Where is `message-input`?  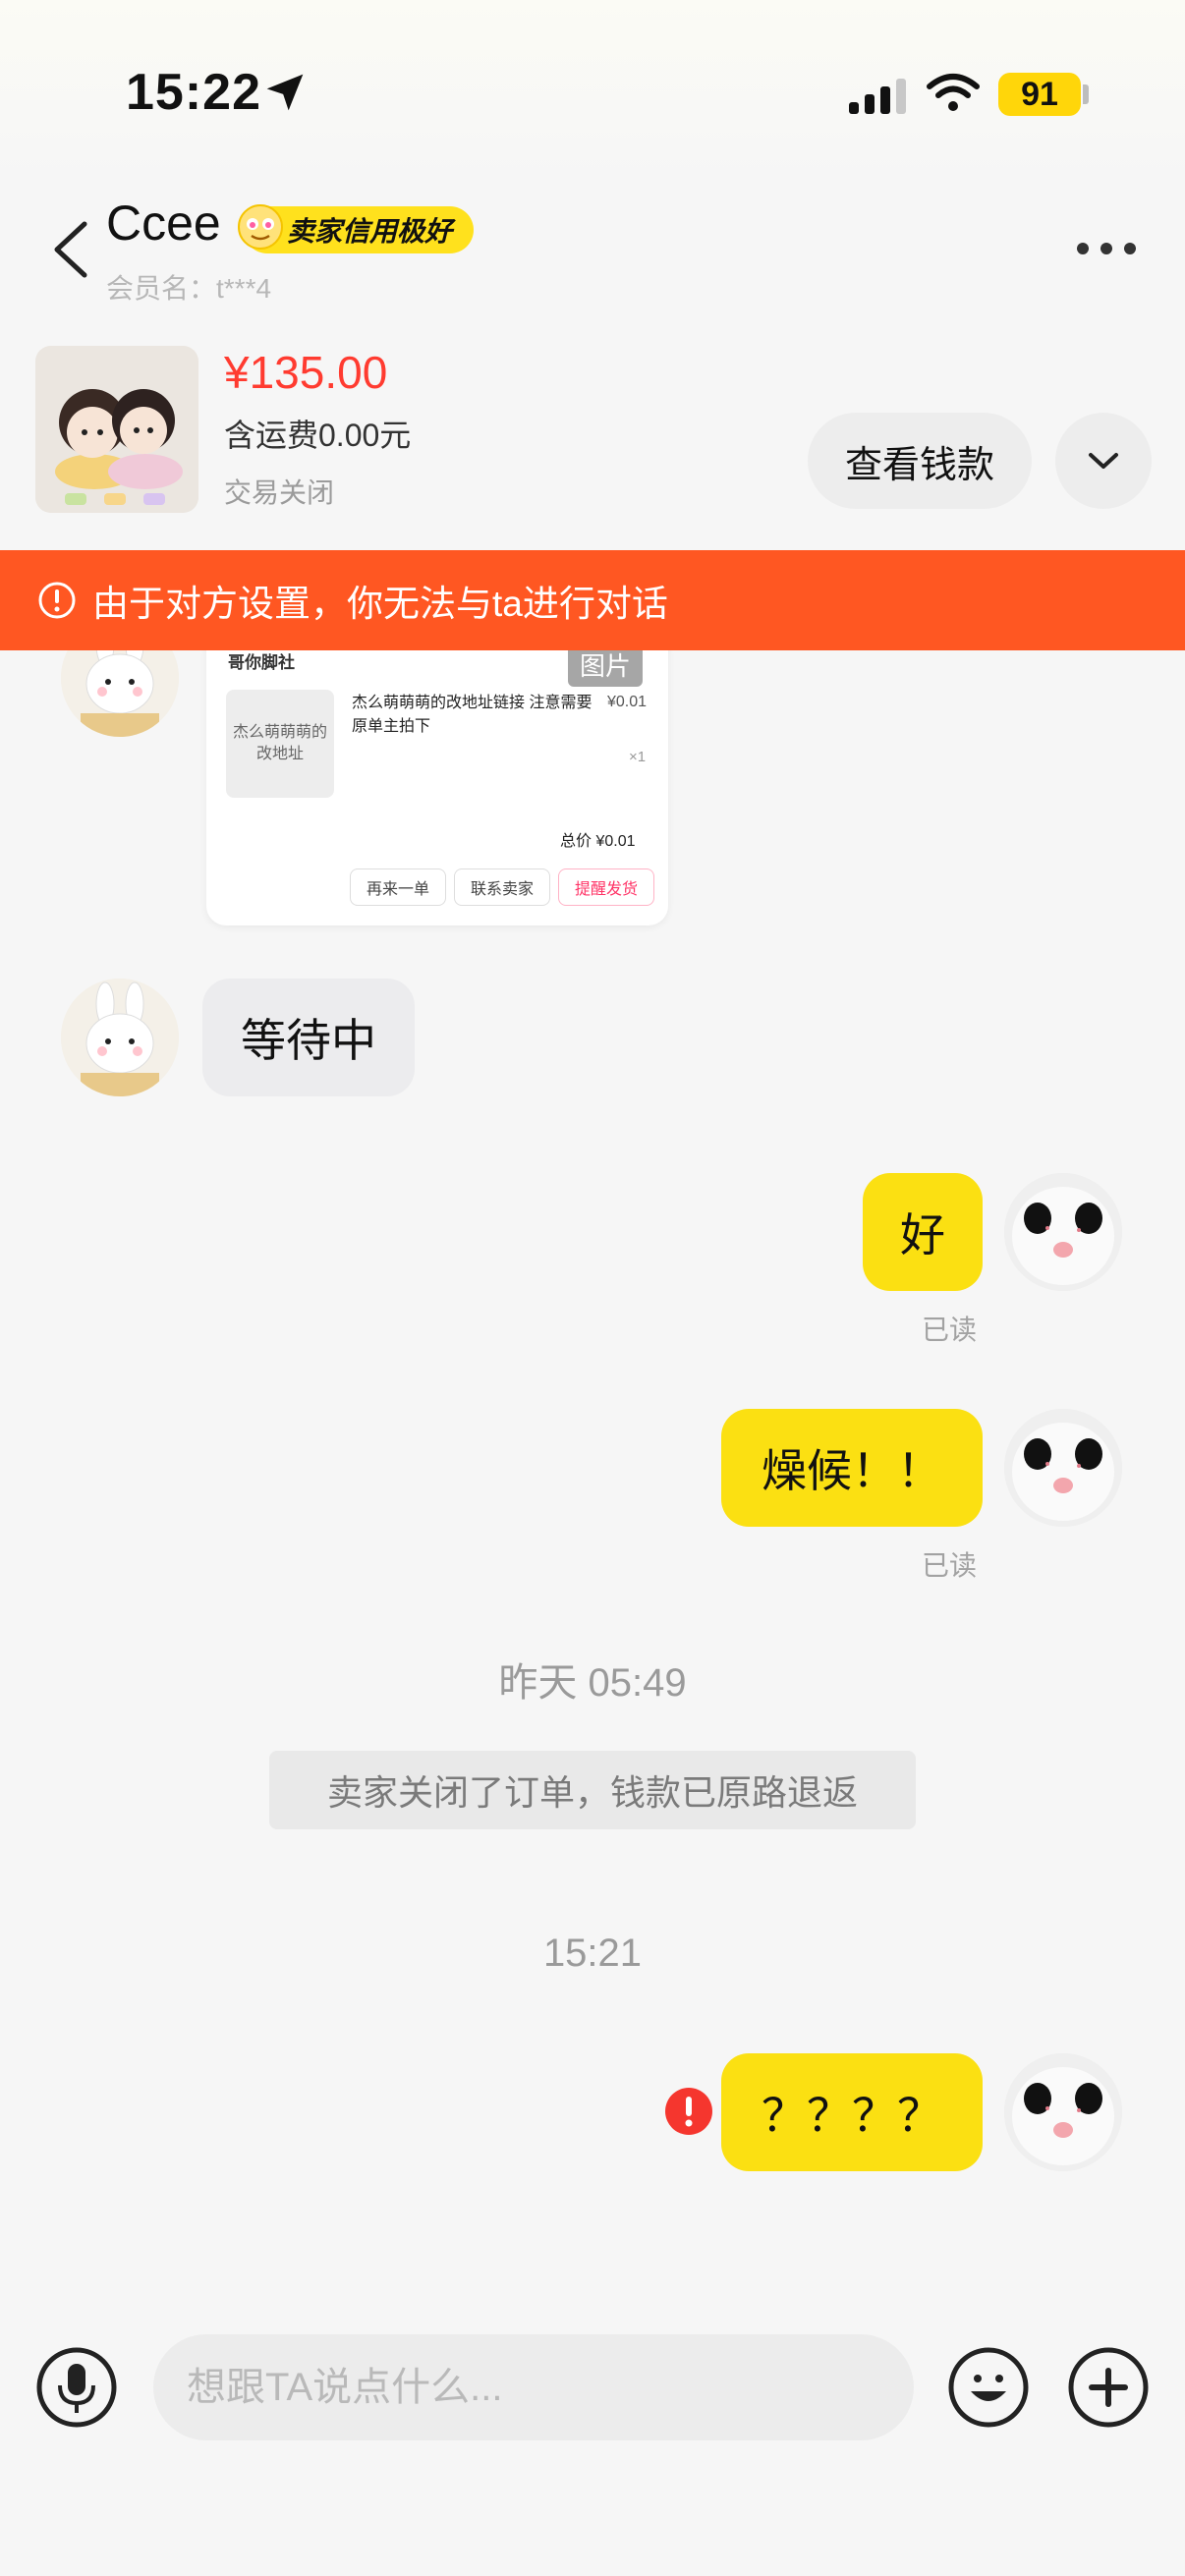
message-input is located at coordinates (534, 2387).